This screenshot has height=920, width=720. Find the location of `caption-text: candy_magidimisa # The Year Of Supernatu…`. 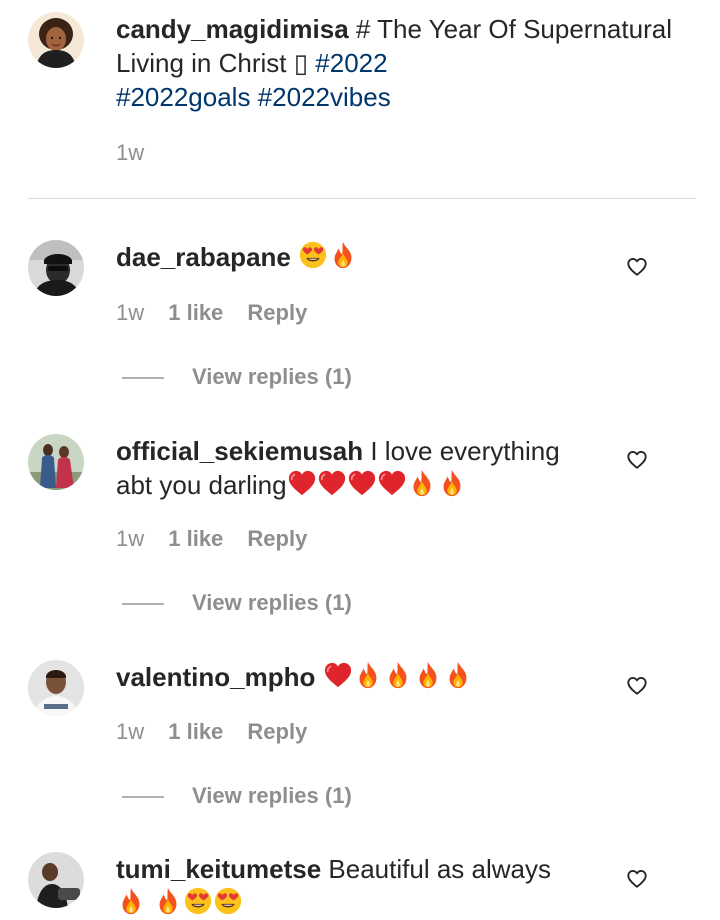

caption-text: candy_magidimisa # The Year Of Supernatu… is located at coordinates (396, 63).